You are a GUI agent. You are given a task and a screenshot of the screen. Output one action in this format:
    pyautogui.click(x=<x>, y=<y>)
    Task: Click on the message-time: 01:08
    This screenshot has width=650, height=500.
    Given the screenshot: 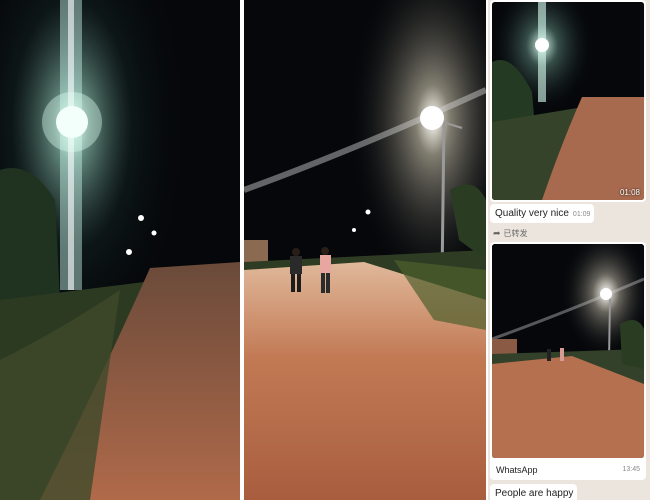 What is the action you would take?
    pyautogui.click(x=629, y=192)
    